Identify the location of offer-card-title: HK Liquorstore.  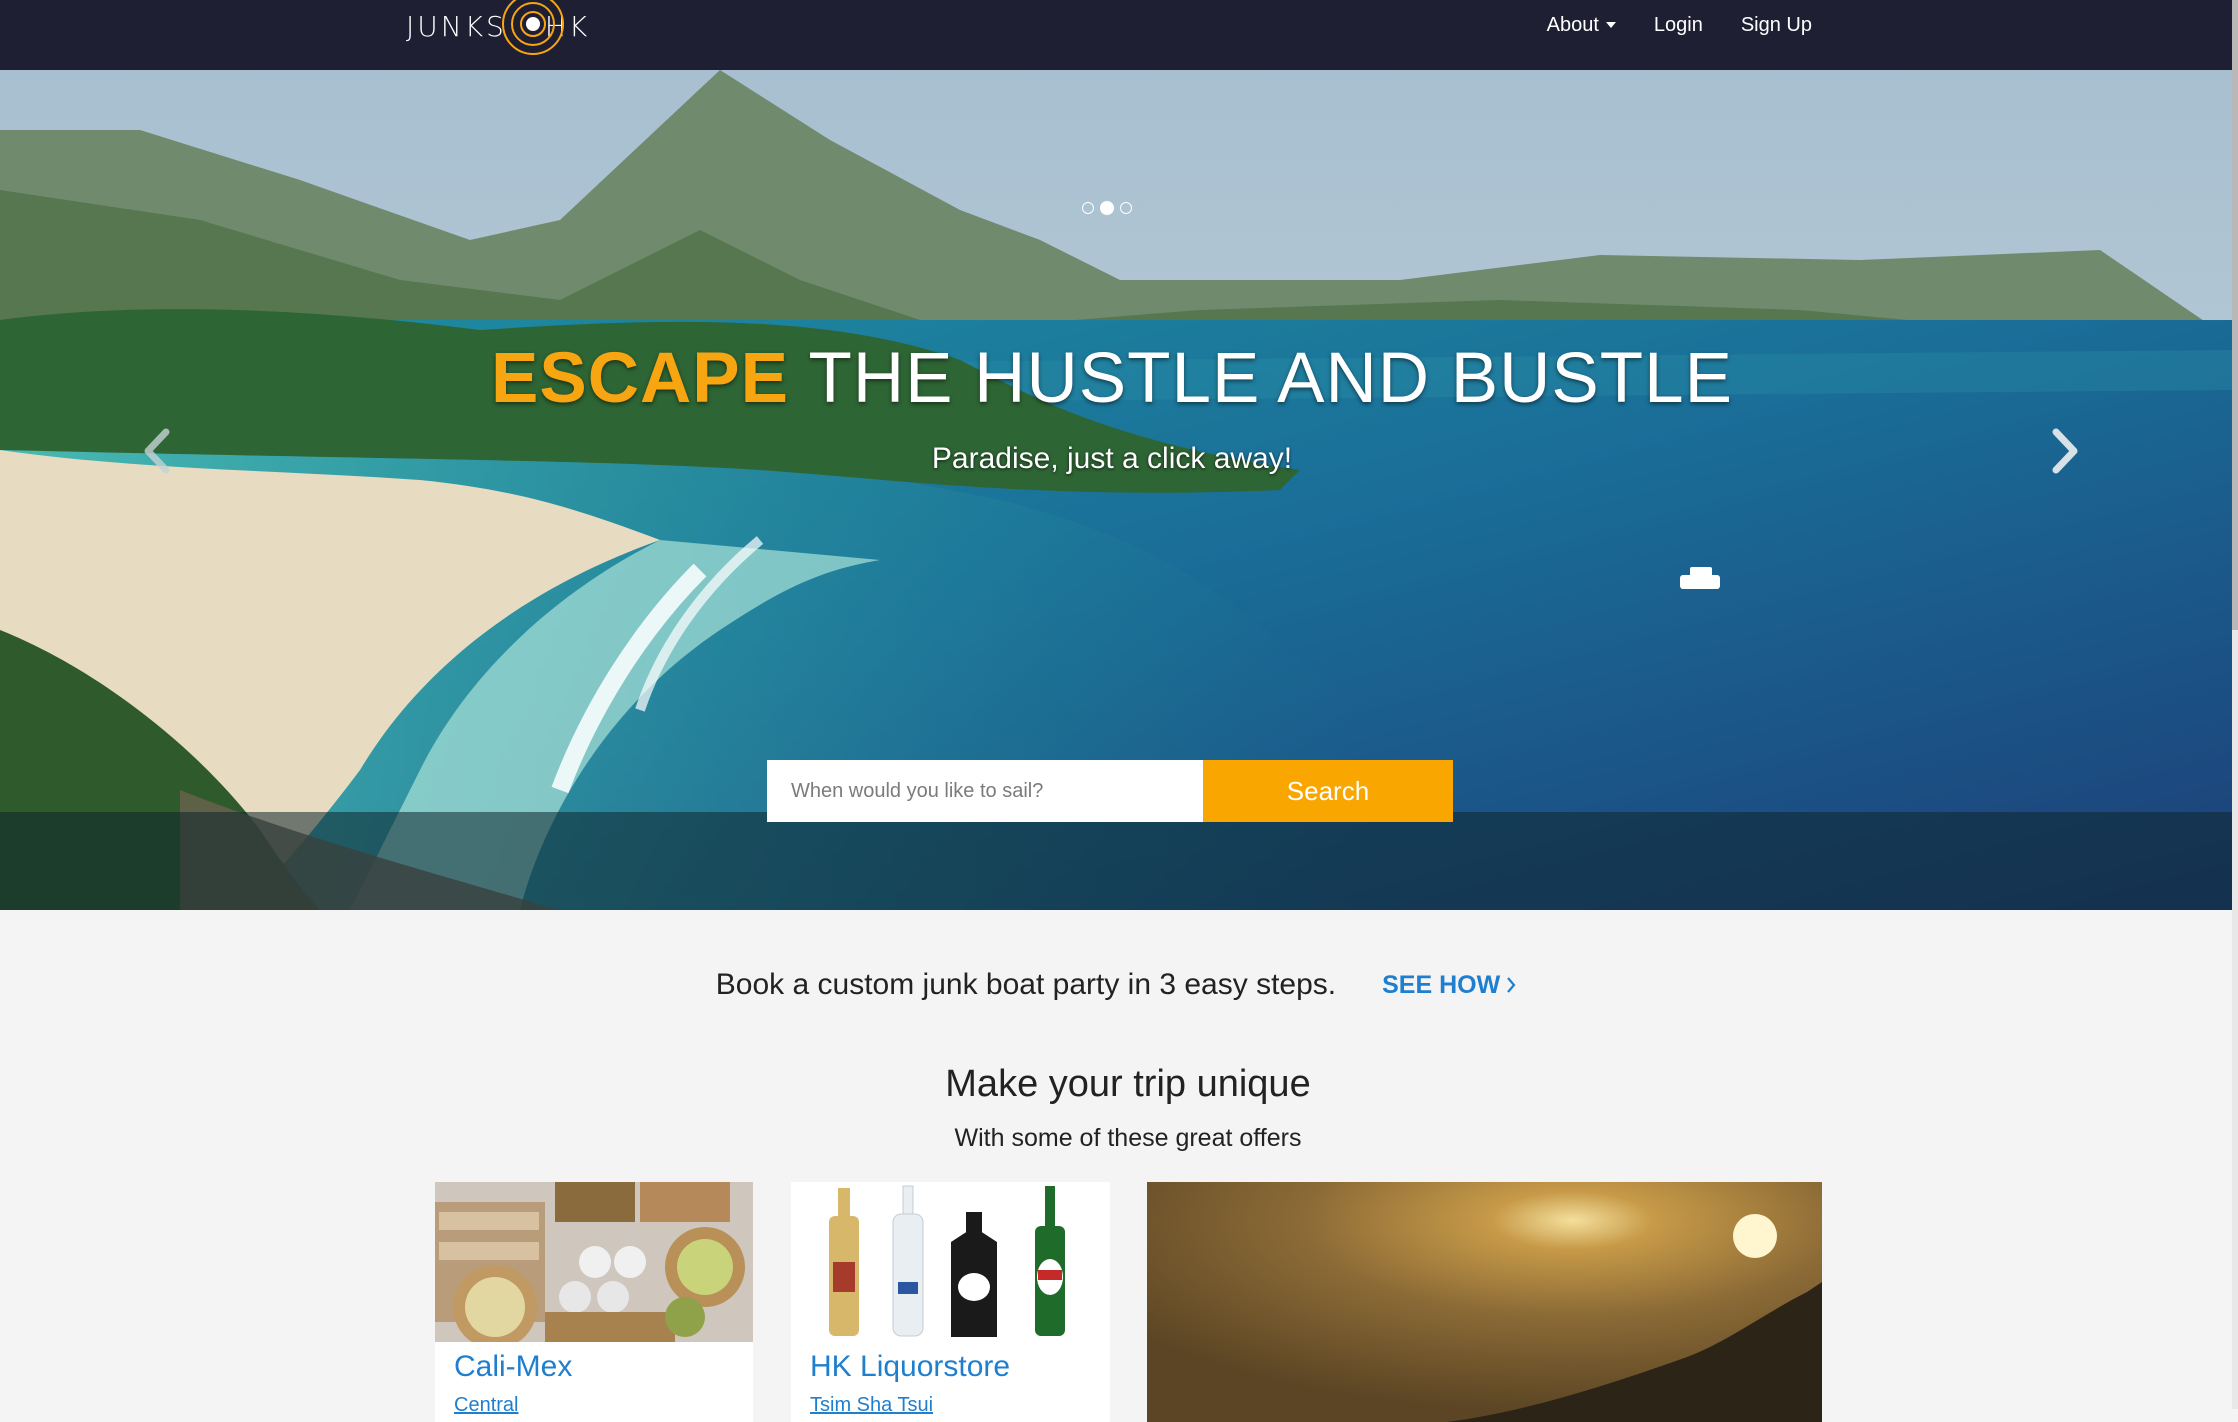
(910, 1366).